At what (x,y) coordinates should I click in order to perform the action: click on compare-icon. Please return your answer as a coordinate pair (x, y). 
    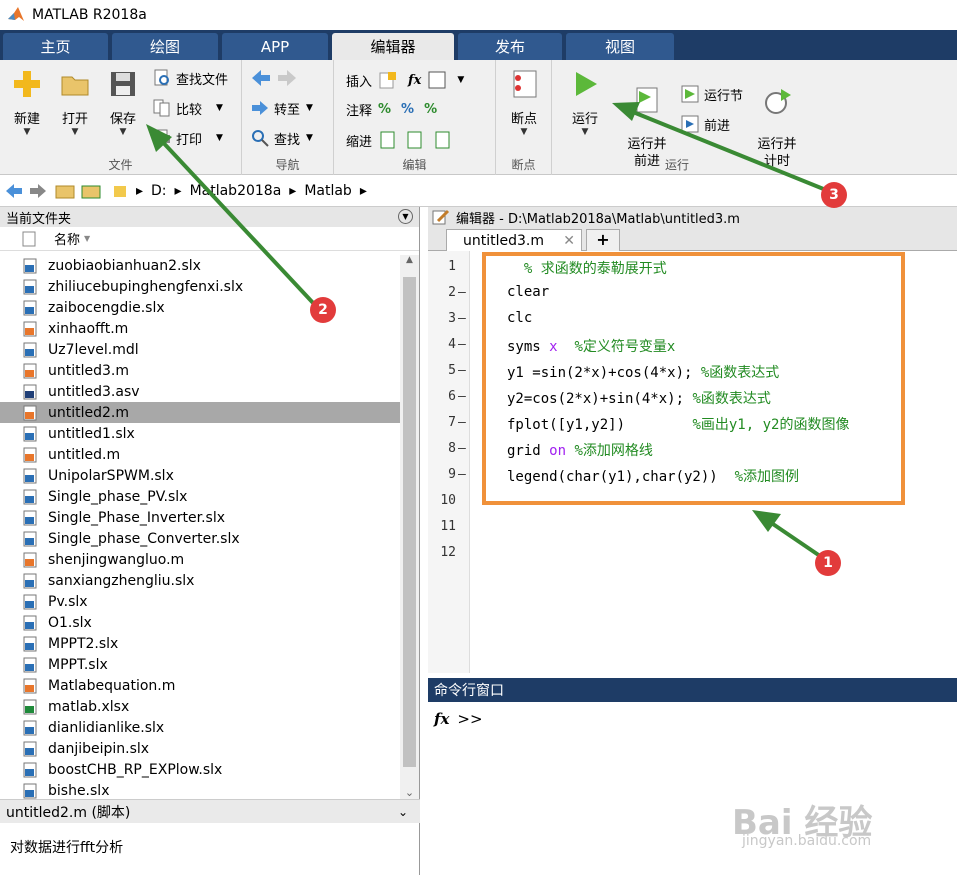
    Looking at the image, I should click on (161, 108).